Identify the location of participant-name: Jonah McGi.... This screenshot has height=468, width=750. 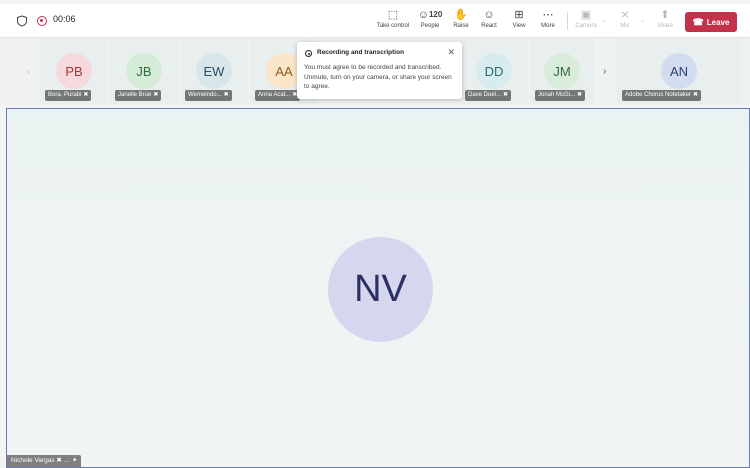
(557, 95).